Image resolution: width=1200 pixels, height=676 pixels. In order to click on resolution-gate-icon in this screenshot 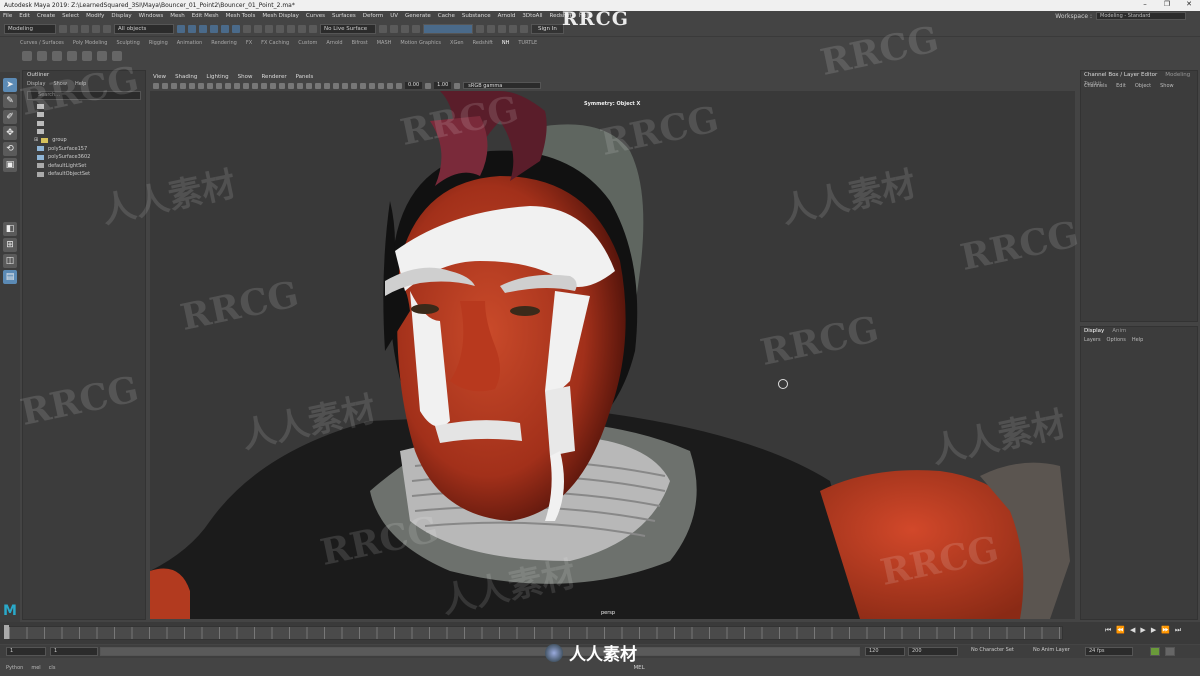, I will do `click(219, 85)`.